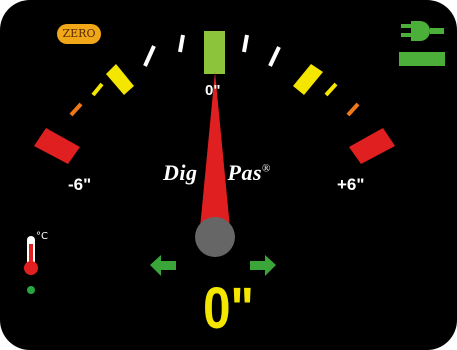  Describe the element at coordinates (215, 237) in the screenshot. I see `needle-pivot` at that location.